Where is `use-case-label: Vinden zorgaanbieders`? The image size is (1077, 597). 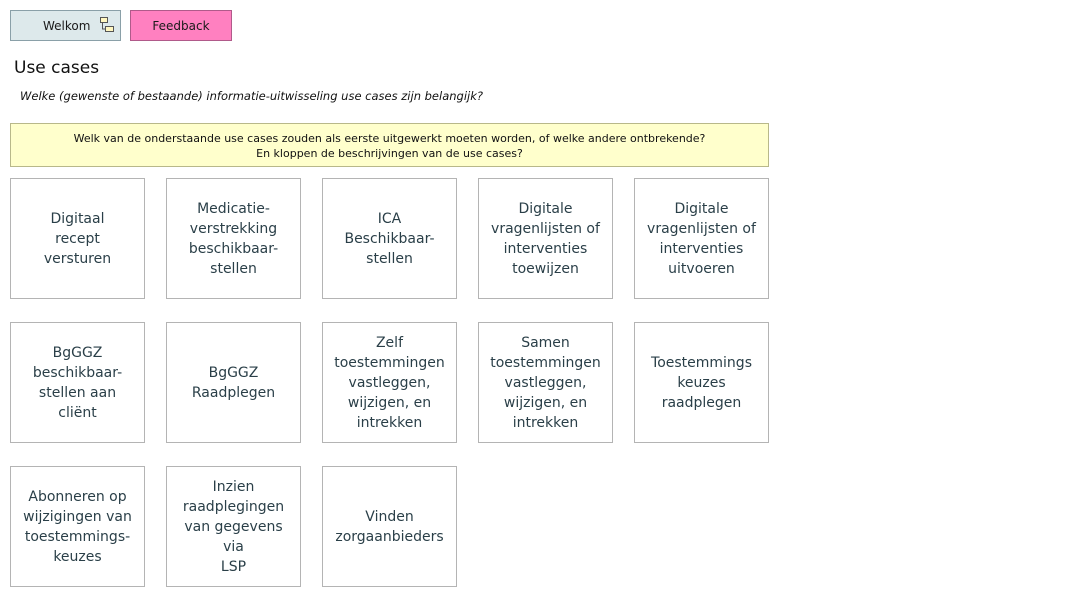
use-case-label: Vinden zorgaanbieders is located at coordinates (389, 526).